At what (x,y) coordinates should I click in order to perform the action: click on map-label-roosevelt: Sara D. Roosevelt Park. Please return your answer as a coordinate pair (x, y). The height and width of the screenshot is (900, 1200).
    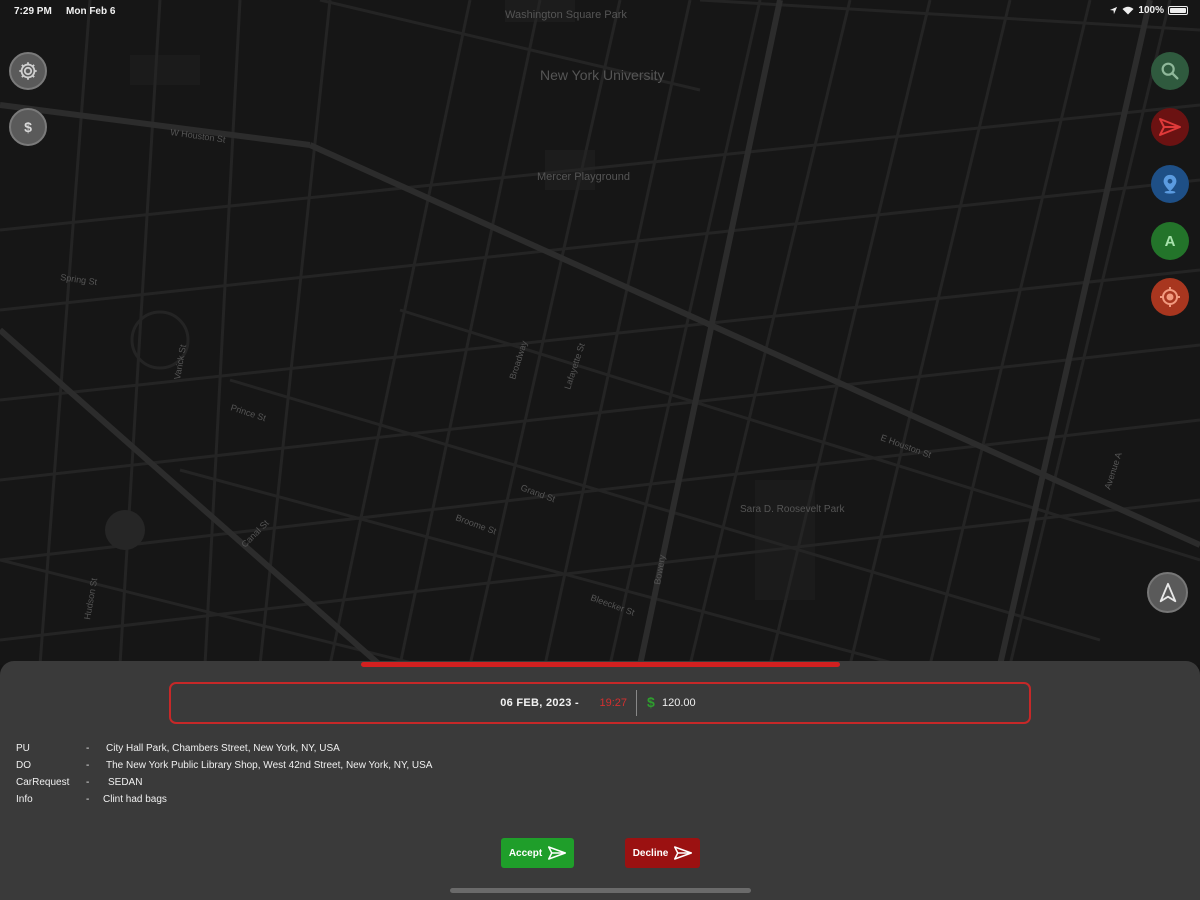
    Looking at the image, I should click on (792, 509).